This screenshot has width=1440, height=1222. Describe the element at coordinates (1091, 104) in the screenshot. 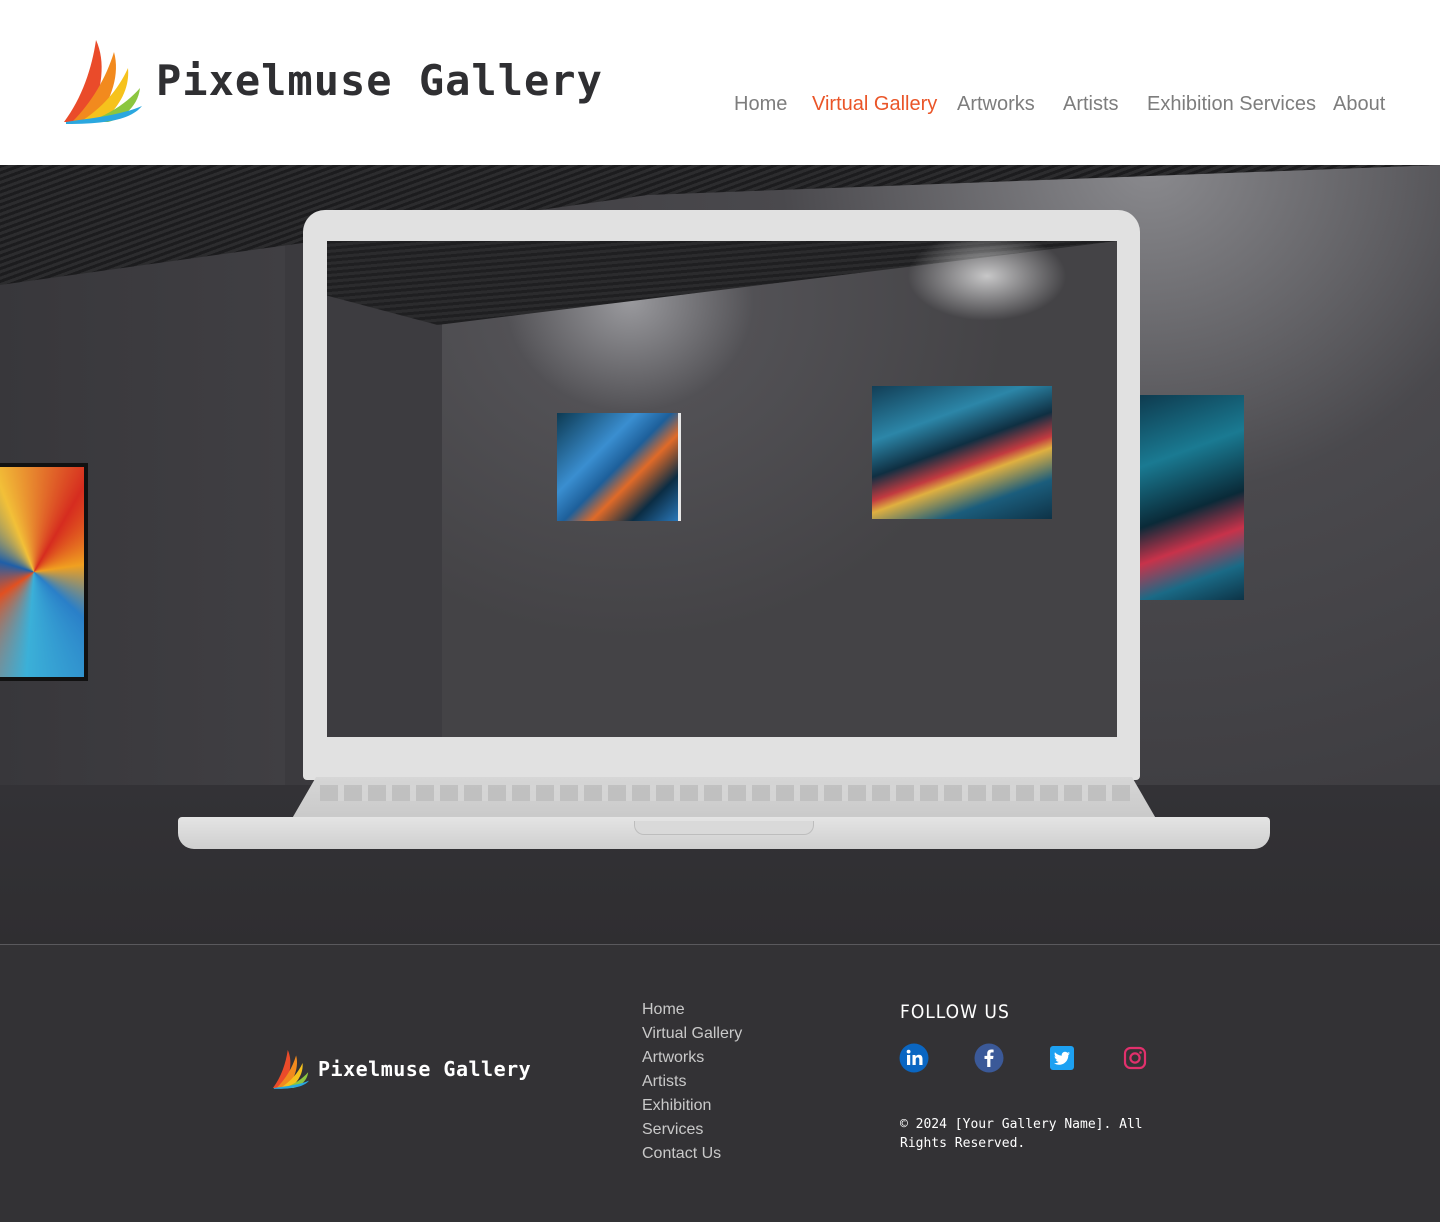

I see `nav-artists: Artists` at that location.